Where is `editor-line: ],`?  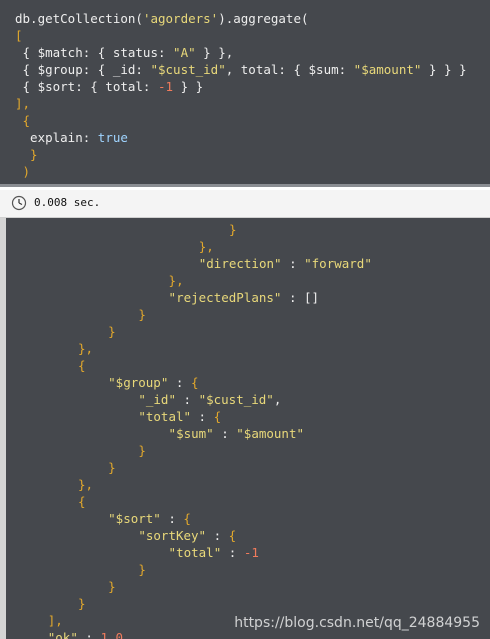 editor-line: ], is located at coordinates (22, 103).